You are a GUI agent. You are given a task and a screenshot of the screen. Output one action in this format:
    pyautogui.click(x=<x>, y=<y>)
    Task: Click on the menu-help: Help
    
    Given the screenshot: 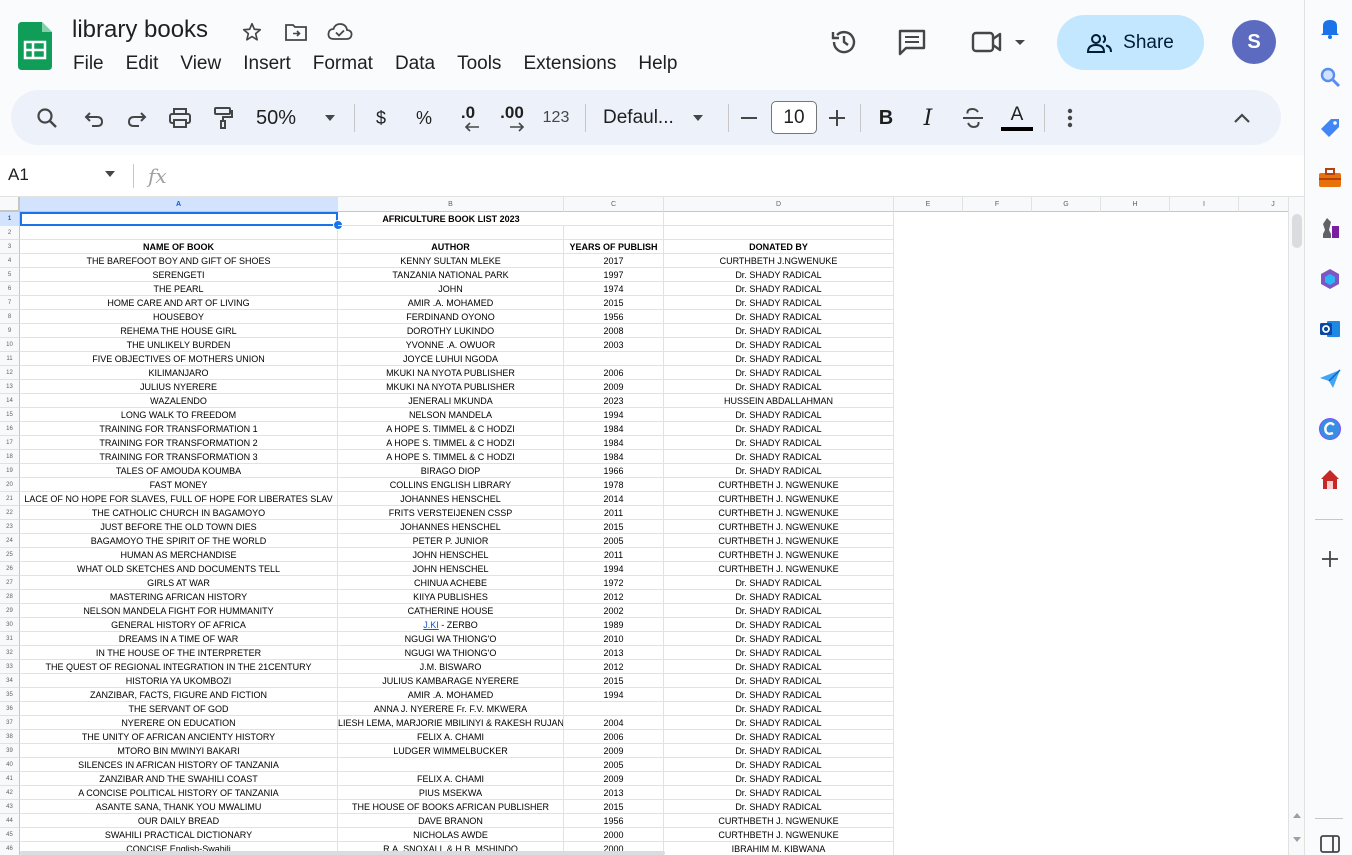 What is the action you would take?
    pyautogui.click(x=657, y=64)
    